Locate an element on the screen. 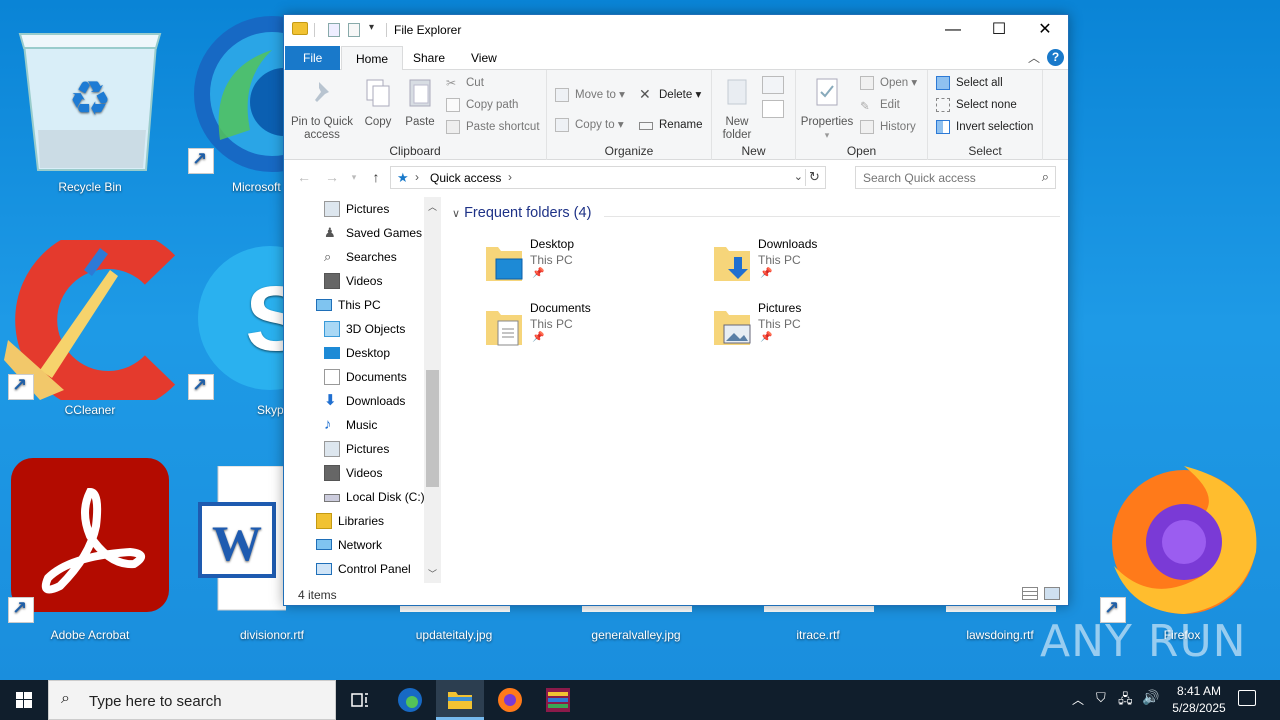 Image resolution: width=1280 pixels, height=720 pixels. folder-icon is located at coordinates (460, 700).